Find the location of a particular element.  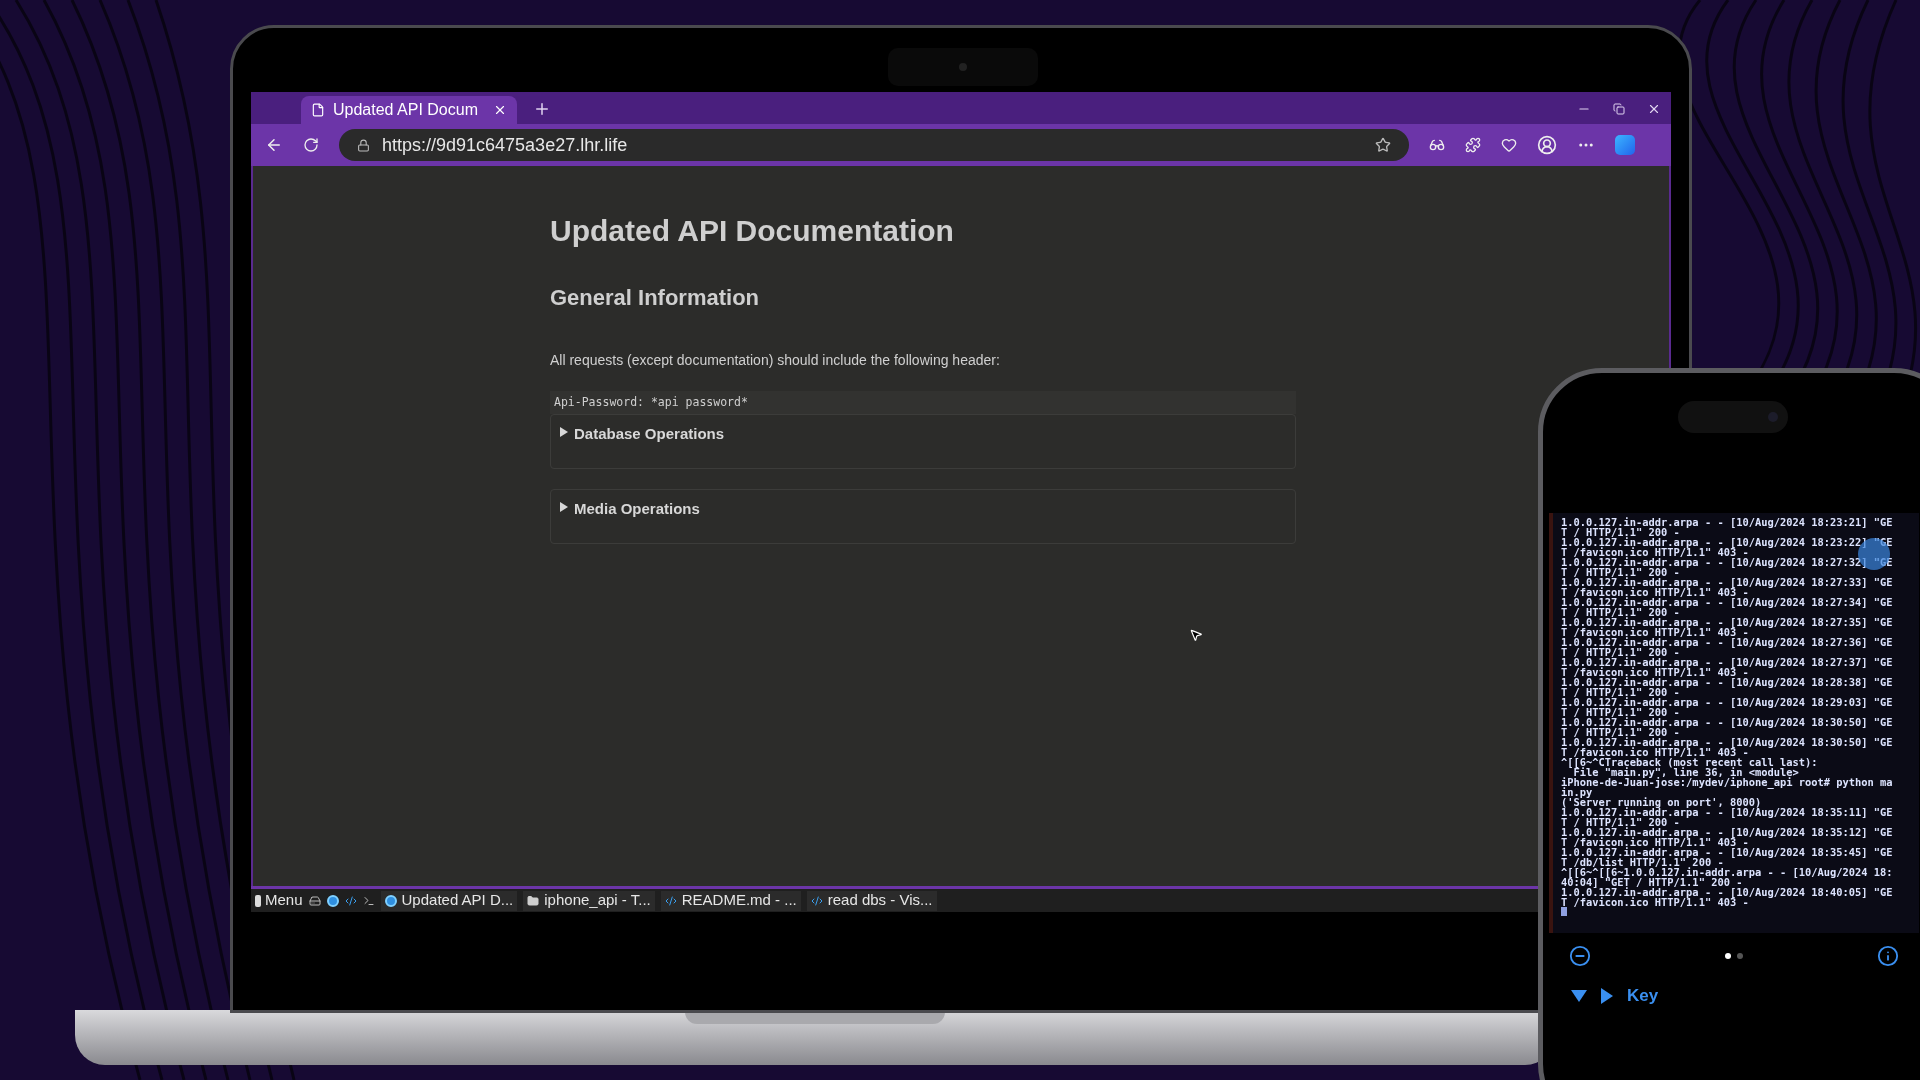

terminal-line: 1.0.0.127.in-addr.arpa - - [10/Aug/2024 18:35:11] "GE is located at coordinates (1727, 812).